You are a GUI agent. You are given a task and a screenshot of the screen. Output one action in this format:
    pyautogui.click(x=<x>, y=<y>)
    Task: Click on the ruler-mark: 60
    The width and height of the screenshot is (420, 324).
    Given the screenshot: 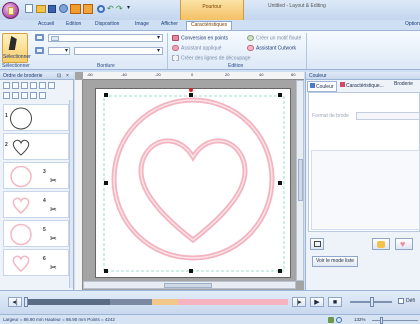 What is the action you would take?
    pyautogui.click(x=293, y=74)
    